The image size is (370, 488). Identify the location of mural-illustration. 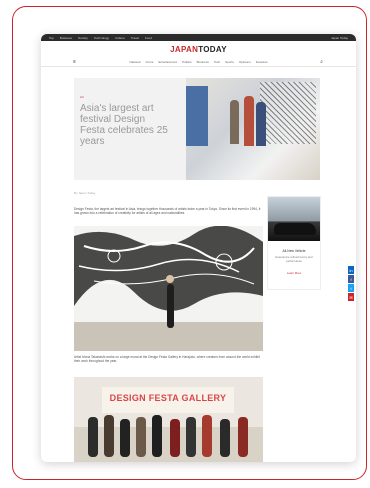
(168, 288).